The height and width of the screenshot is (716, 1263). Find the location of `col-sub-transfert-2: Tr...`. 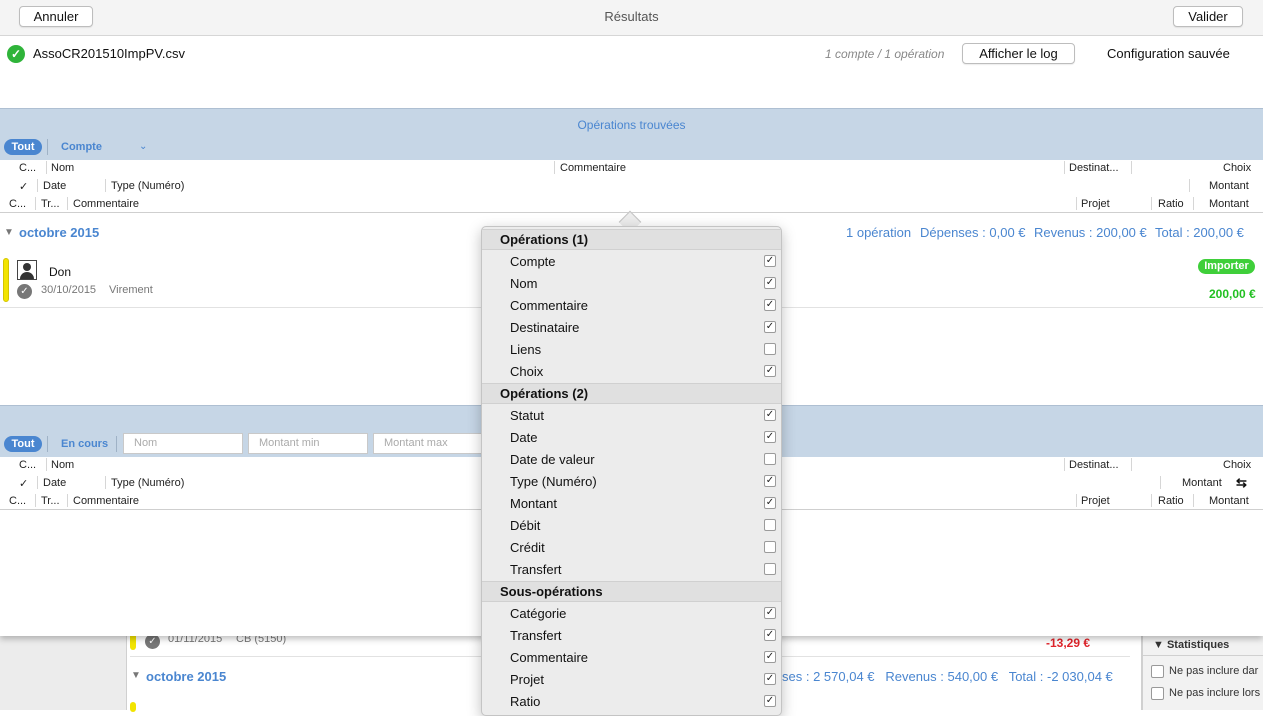

col-sub-transfert-2: Tr... is located at coordinates (50, 501).